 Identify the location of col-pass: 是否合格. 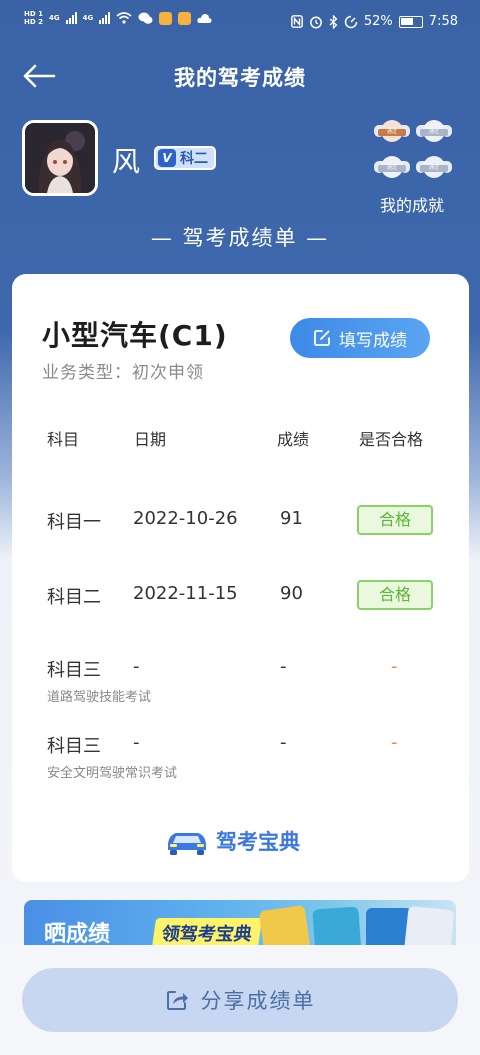
(391, 439).